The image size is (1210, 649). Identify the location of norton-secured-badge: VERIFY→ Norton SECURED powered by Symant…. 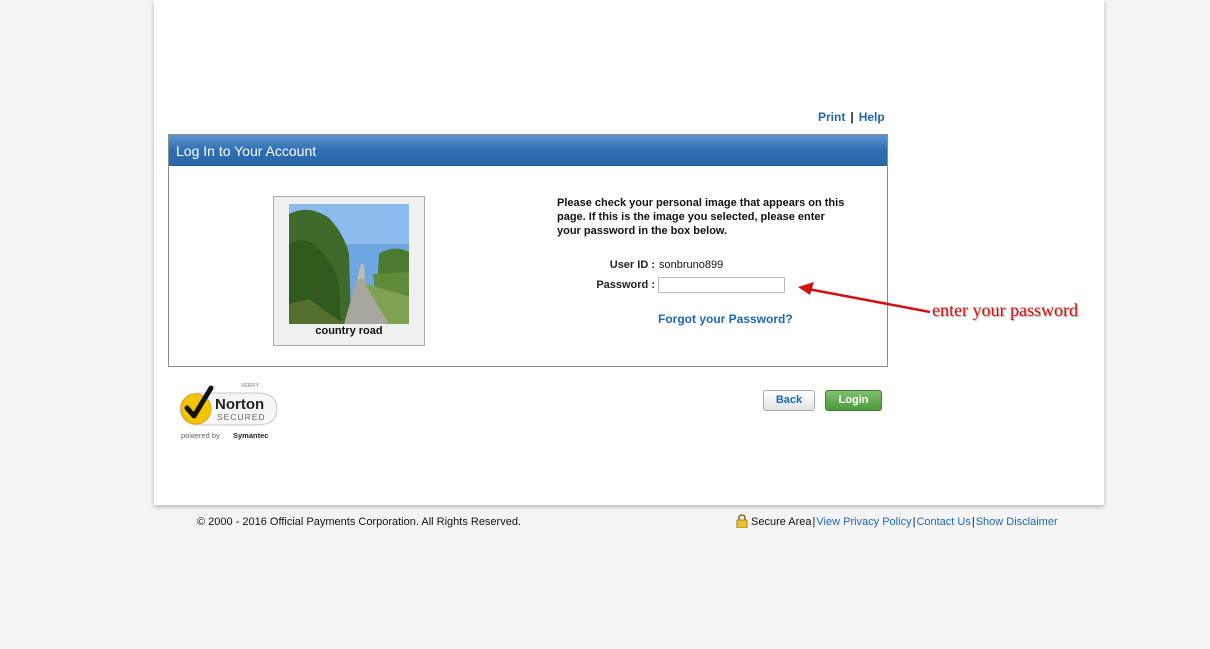
(229, 413).